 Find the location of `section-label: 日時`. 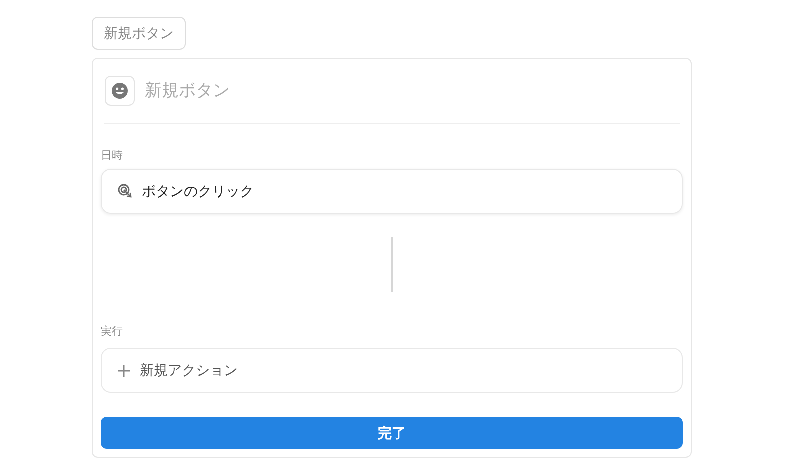

section-label: 日時 is located at coordinates (112, 156).